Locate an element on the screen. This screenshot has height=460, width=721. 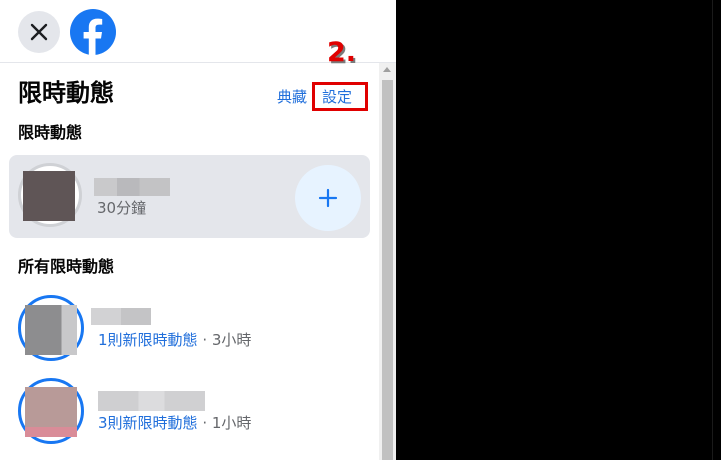
story-meta: 3則新限時動態 · 1小時 is located at coordinates (174, 423).